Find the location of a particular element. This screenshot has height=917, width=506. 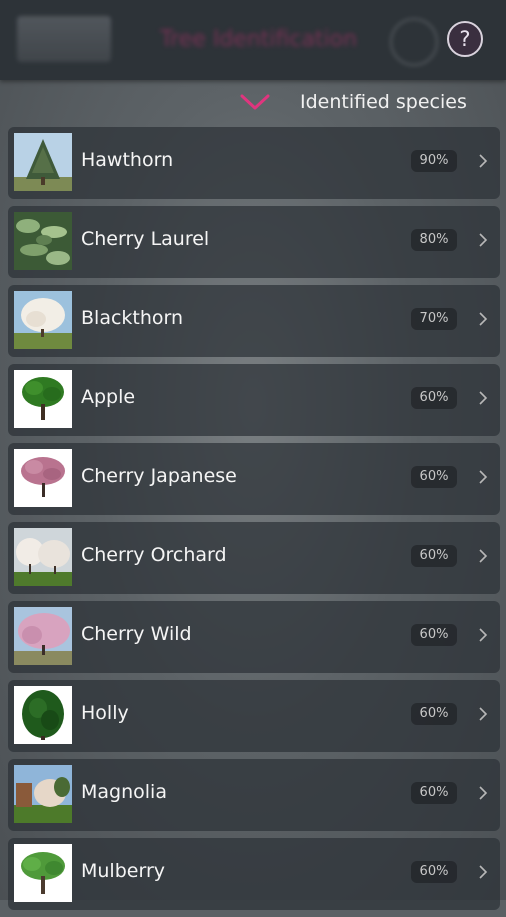

species-name: Magnolia is located at coordinates (124, 792).